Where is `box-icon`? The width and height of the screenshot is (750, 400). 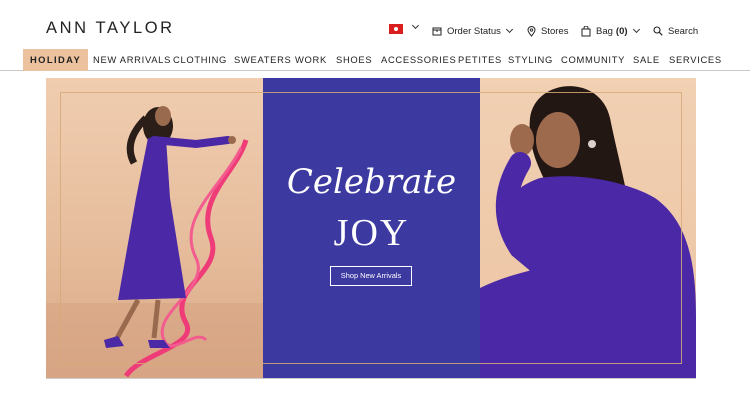
box-icon is located at coordinates (437, 31).